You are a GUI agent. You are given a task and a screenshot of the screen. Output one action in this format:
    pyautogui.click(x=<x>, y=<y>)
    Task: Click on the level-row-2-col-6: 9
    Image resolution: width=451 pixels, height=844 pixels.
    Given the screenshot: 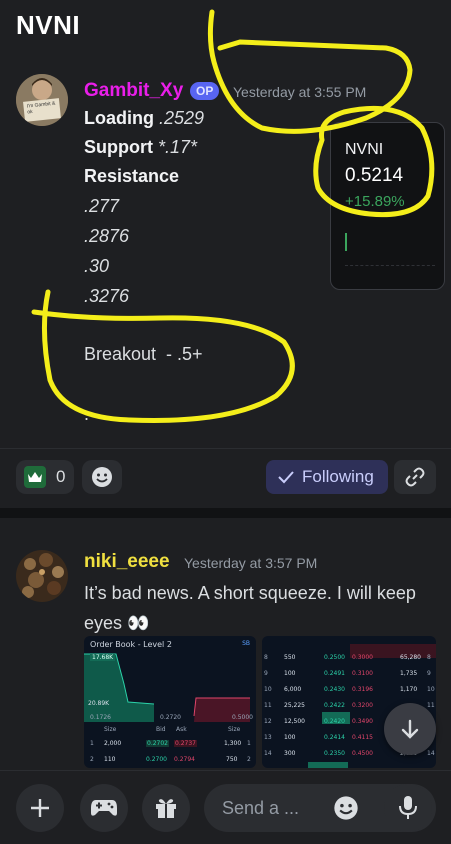 What is the action you would take?
    pyautogui.click(x=429, y=673)
    